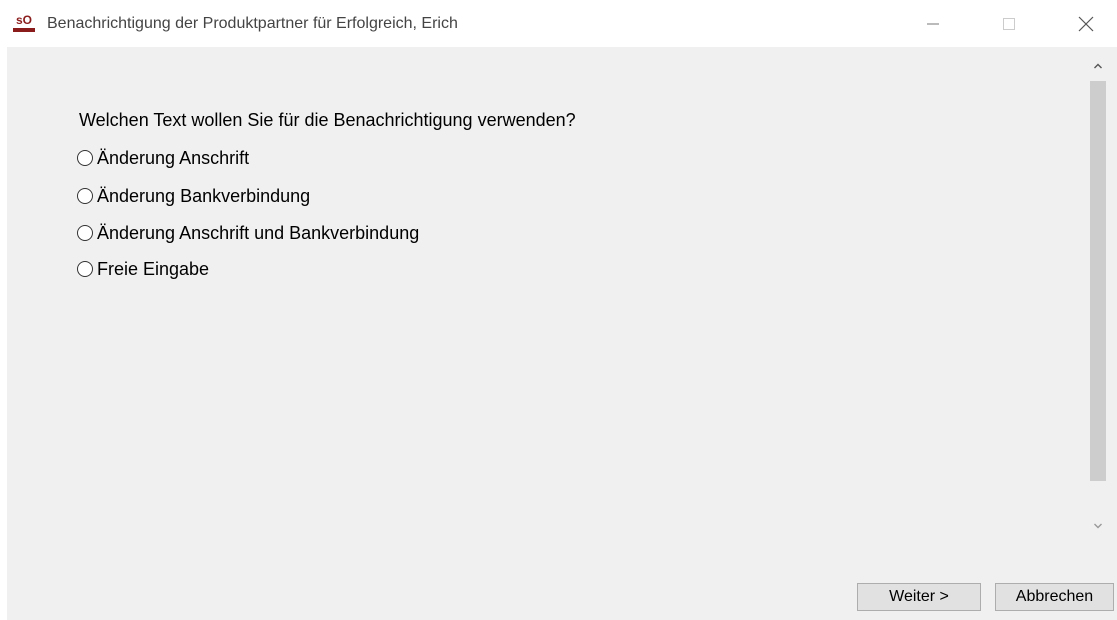 Image resolution: width=1117 pixels, height=620 pixels. I want to click on option-aenderung-bankverbindung: Änderung Bankverbindung, so click(193, 196).